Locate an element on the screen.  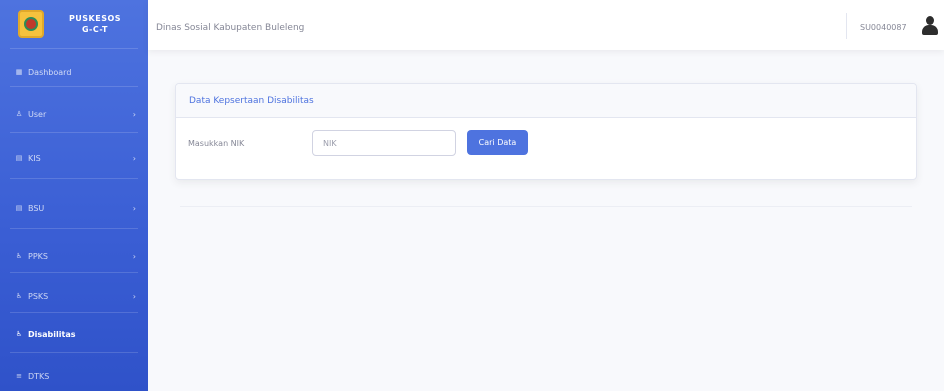
sidebar-item-disabilitas: ♿ Disabilitas is located at coordinates (74, 334).